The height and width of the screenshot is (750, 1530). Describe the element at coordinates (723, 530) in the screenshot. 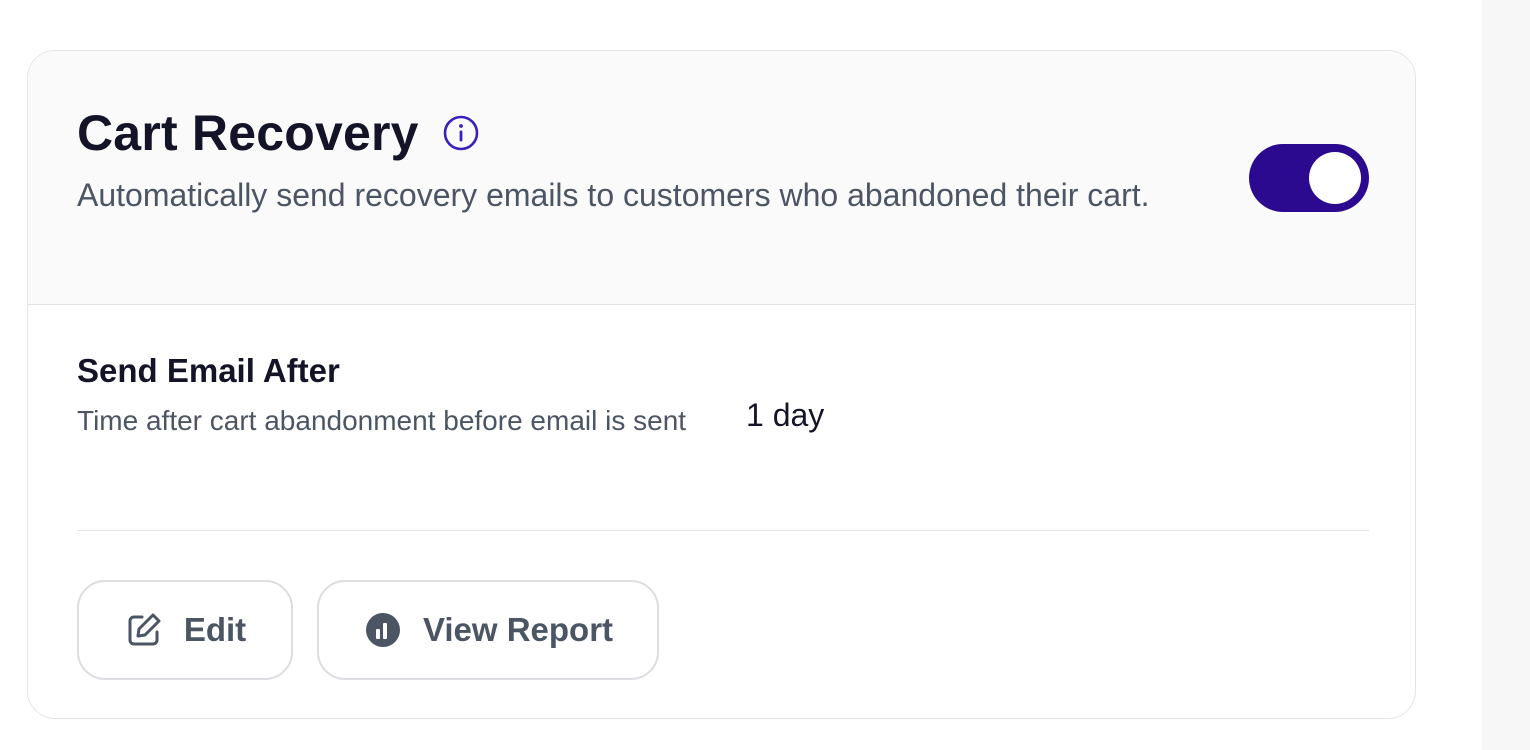

I see `divider` at that location.